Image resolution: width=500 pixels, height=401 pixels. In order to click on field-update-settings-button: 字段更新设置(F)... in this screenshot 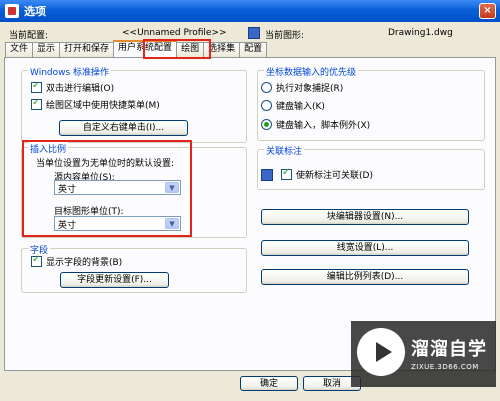, I will do `click(114, 280)`.